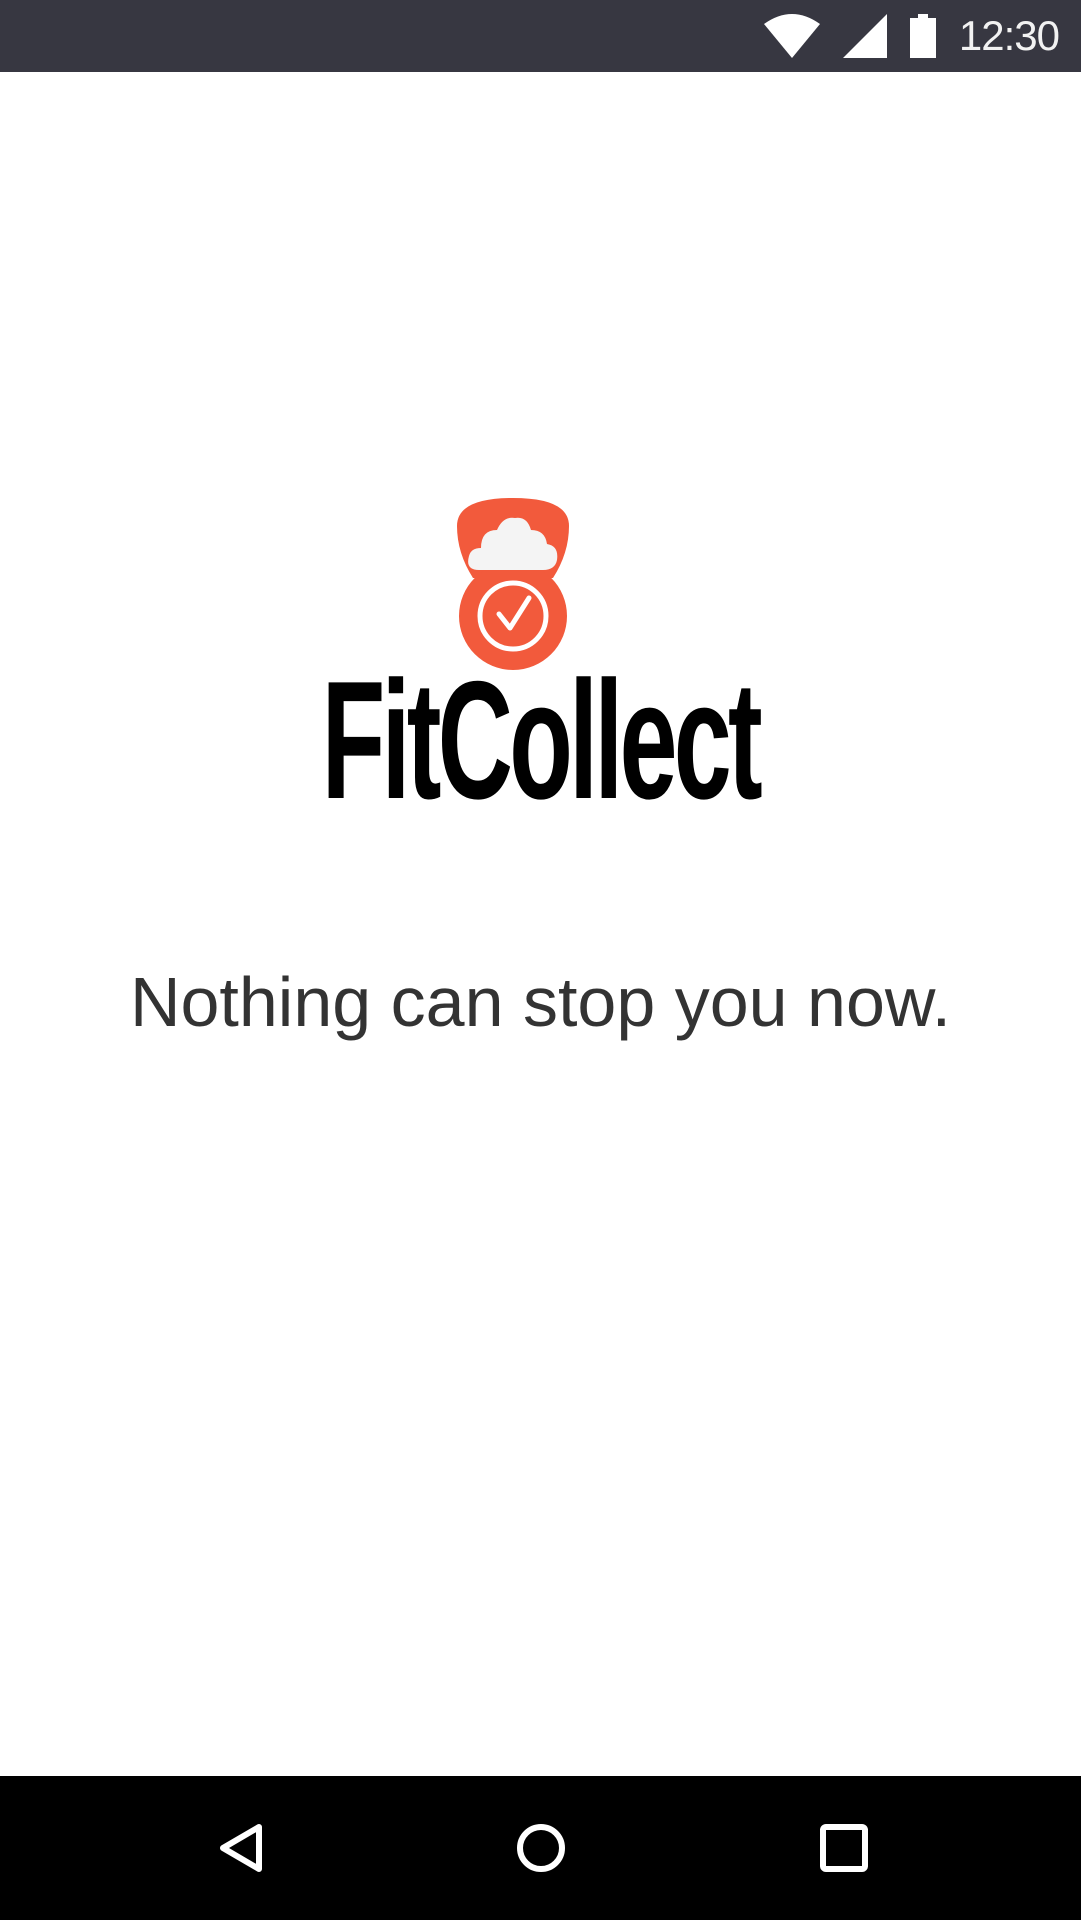 Image resolution: width=1081 pixels, height=1920 pixels. I want to click on recents-button, so click(844, 1848).